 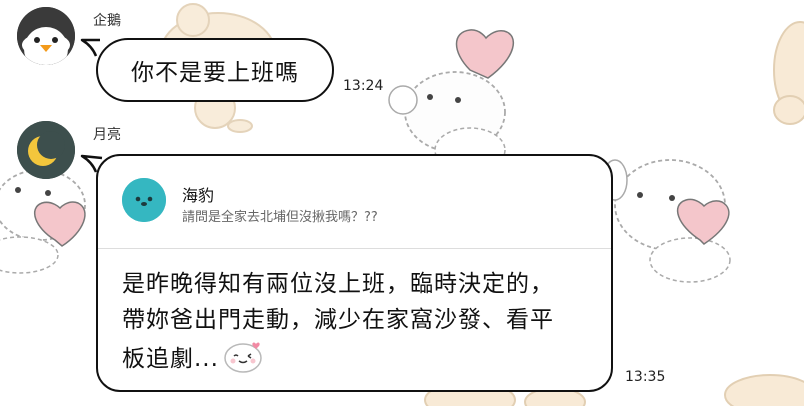 What do you see at coordinates (338, 320) in the screenshot?
I see `message-text-line-2: 帶妳爸出門走動，減少在家窩沙發、看平` at bounding box center [338, 320].